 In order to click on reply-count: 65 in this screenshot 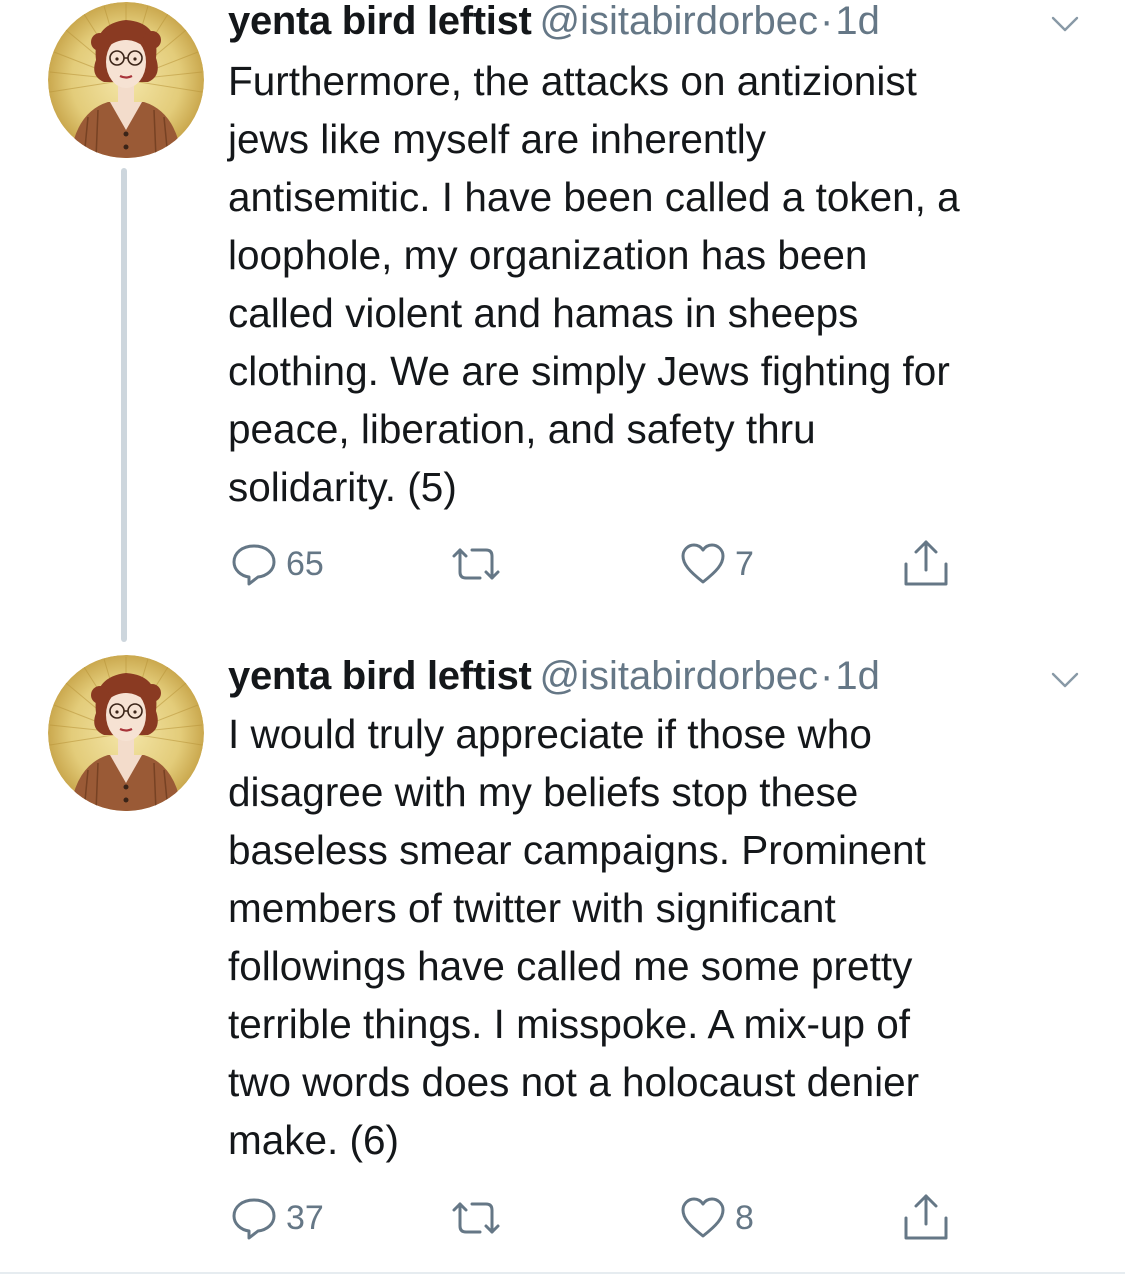, I will do `click(305, 563)`.